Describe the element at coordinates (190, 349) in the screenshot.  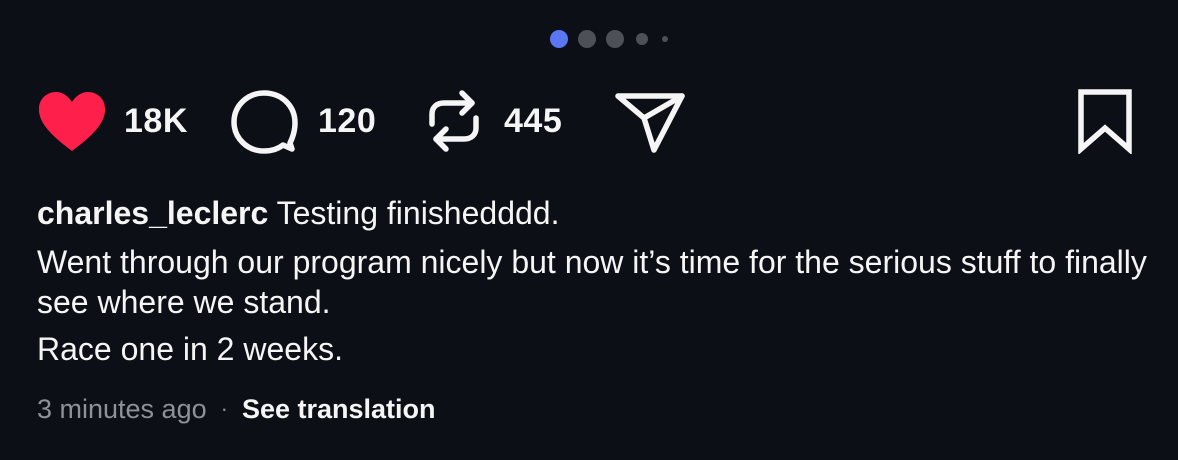
I see `caption-text-third: Race one in 2 weeks.` at that location.